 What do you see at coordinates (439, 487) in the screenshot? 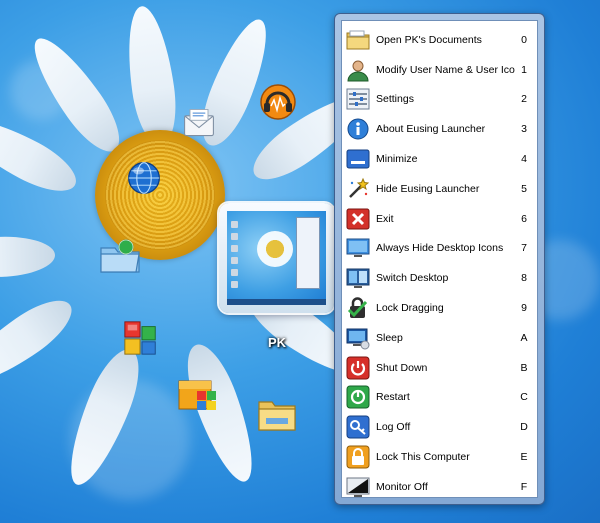
I see `menu-item-monitor-off: Monitor Off F` at bounding box center [439, 487].